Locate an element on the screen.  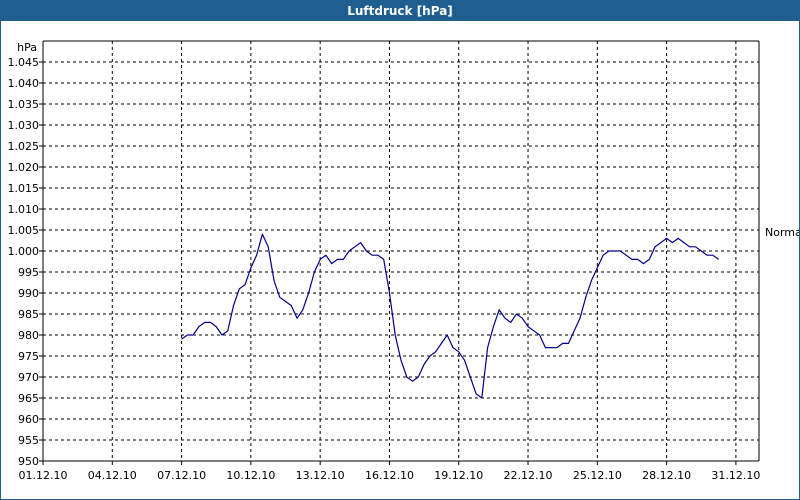
x-tick-label: 31.12.10 is located at coordinates (735, 475).